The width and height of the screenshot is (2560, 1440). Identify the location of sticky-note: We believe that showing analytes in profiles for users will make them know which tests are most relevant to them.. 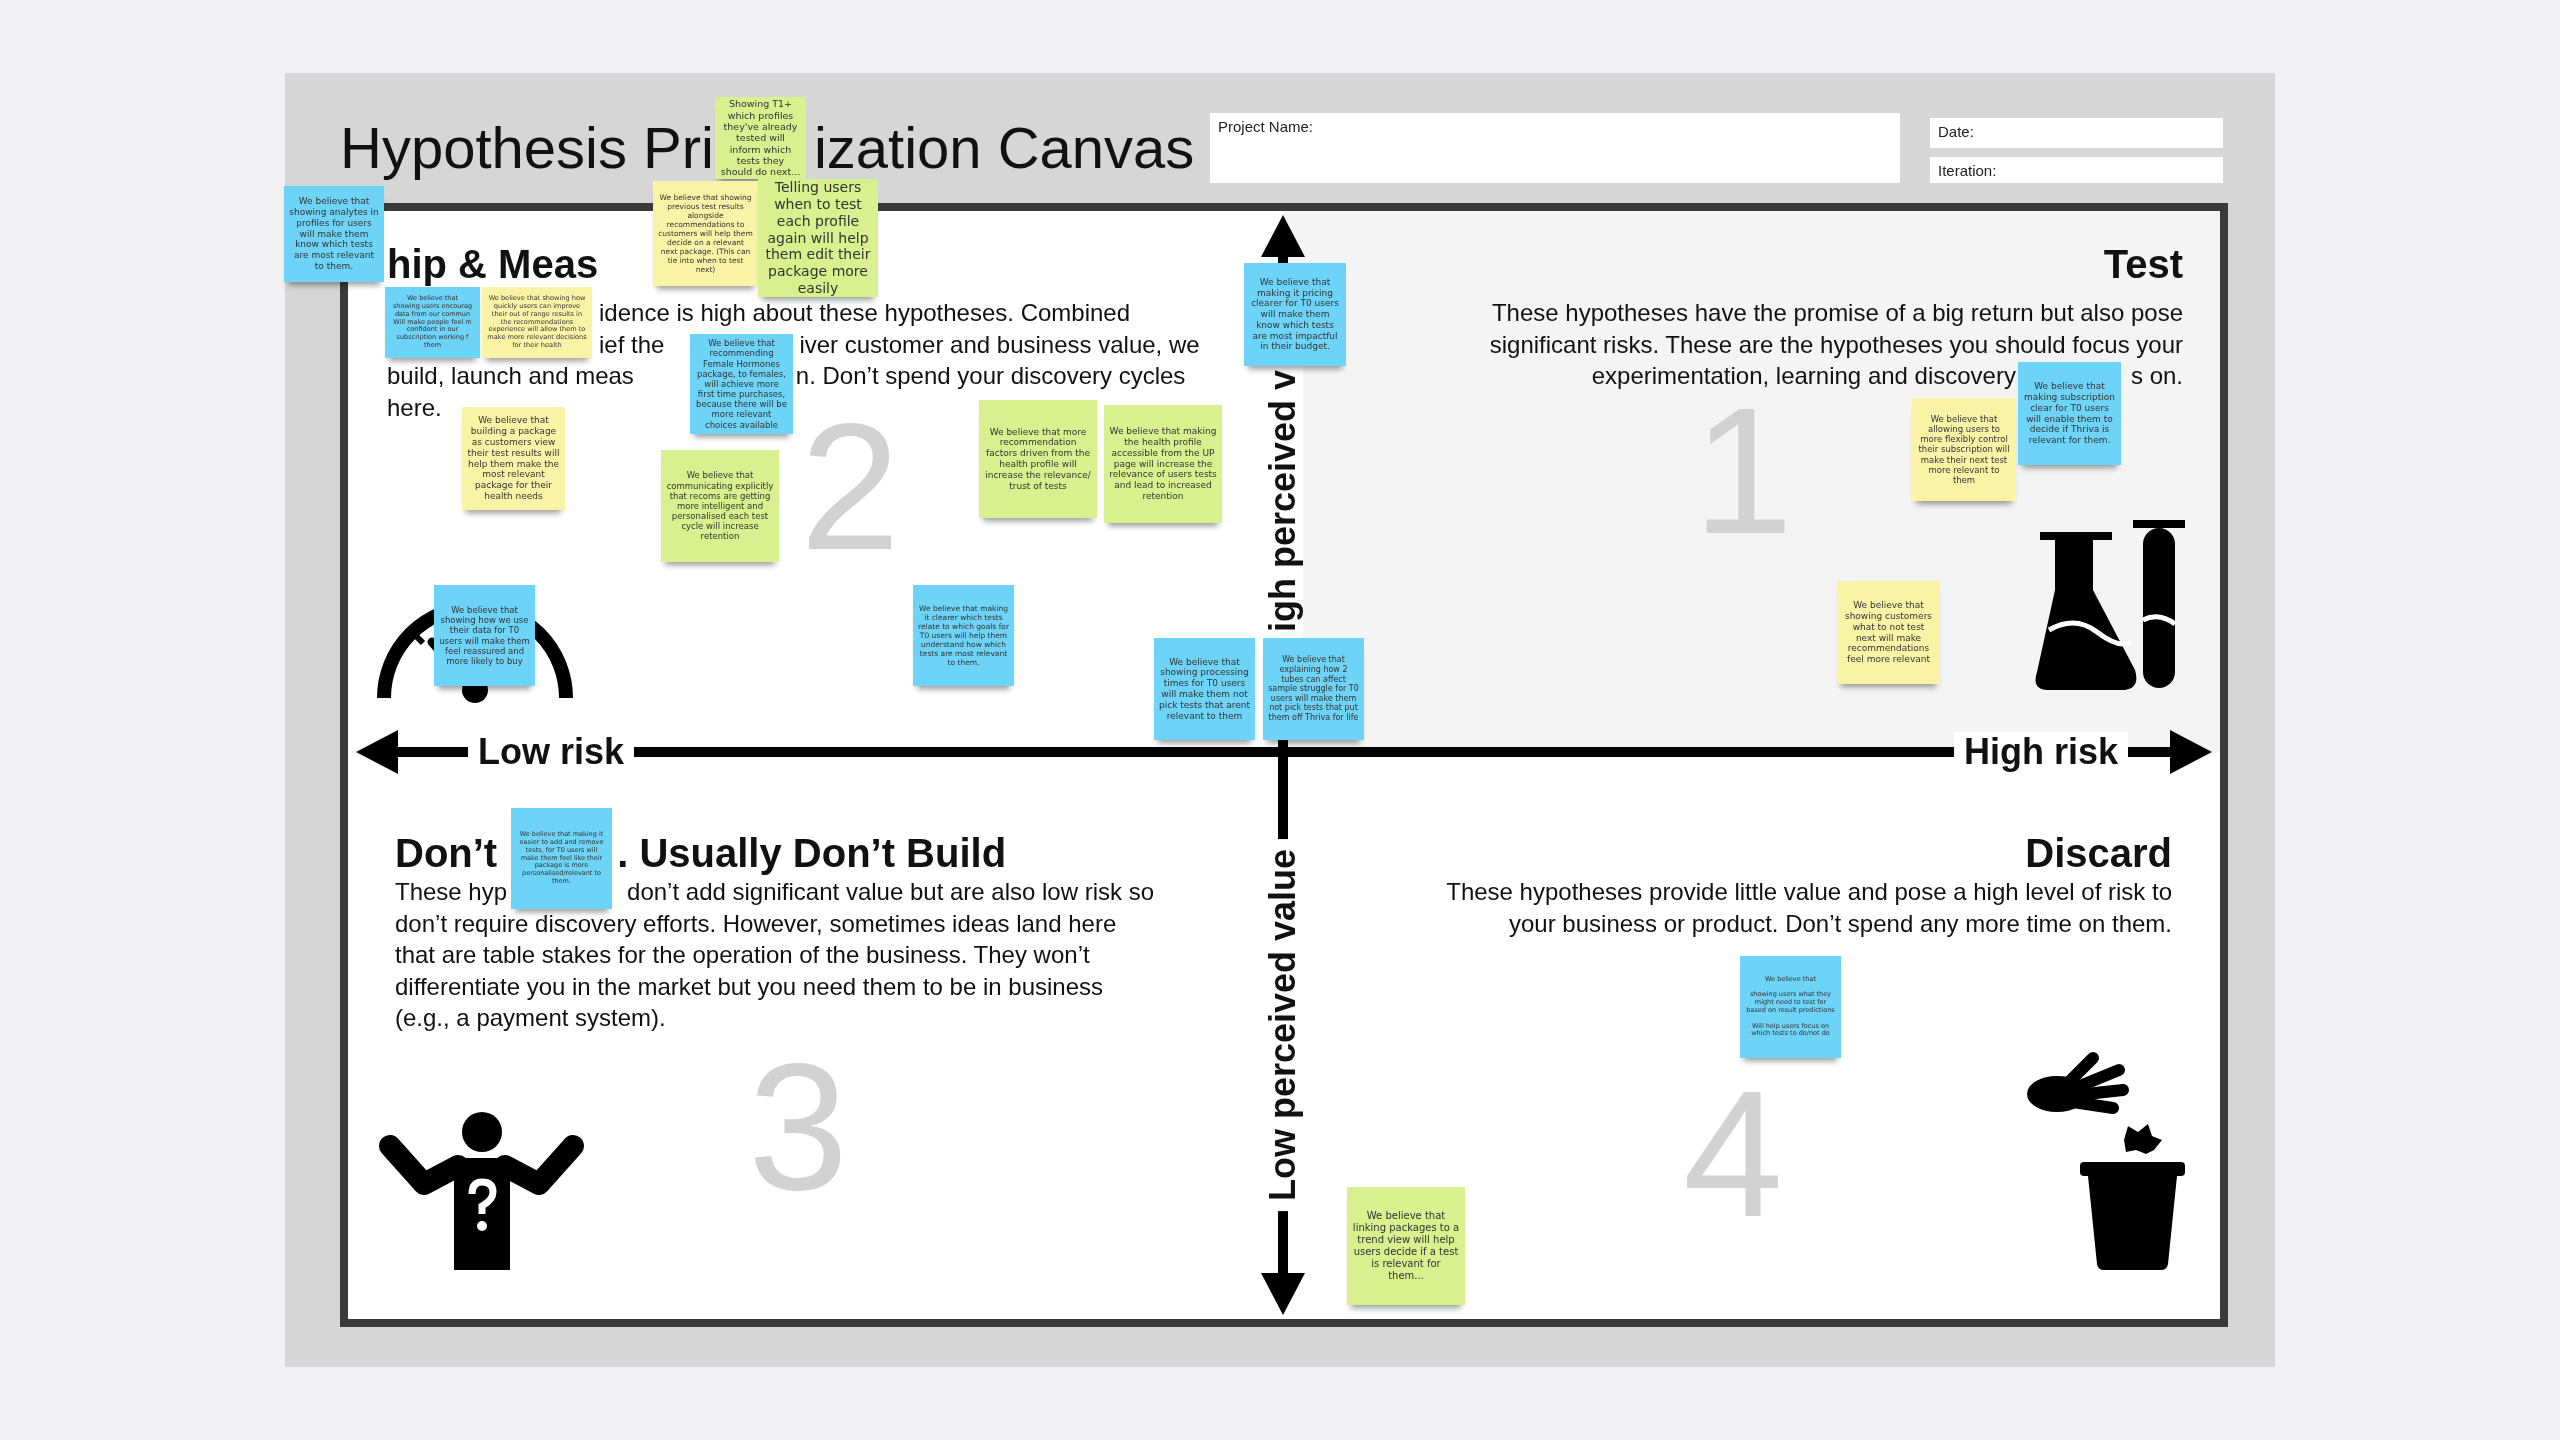
(334, 234).